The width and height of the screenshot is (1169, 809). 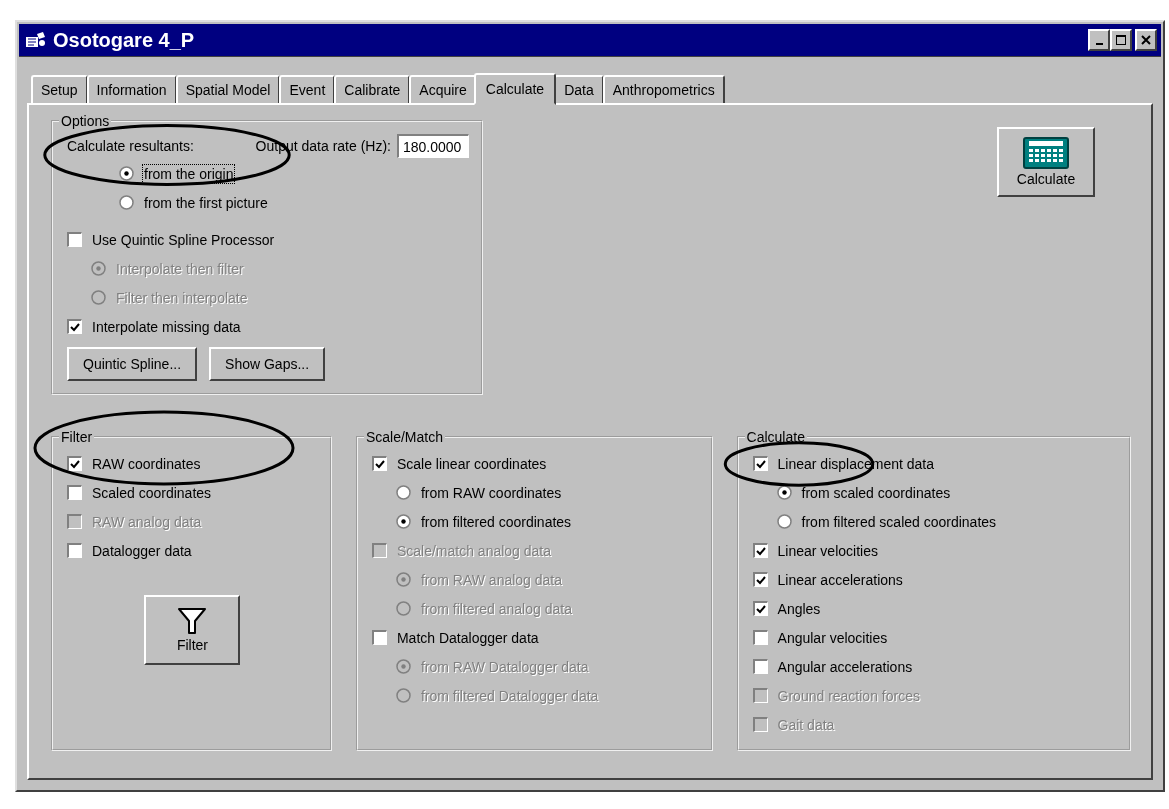 I want to click on section-label: Calculate resultants:, so click(x=130, y=146).